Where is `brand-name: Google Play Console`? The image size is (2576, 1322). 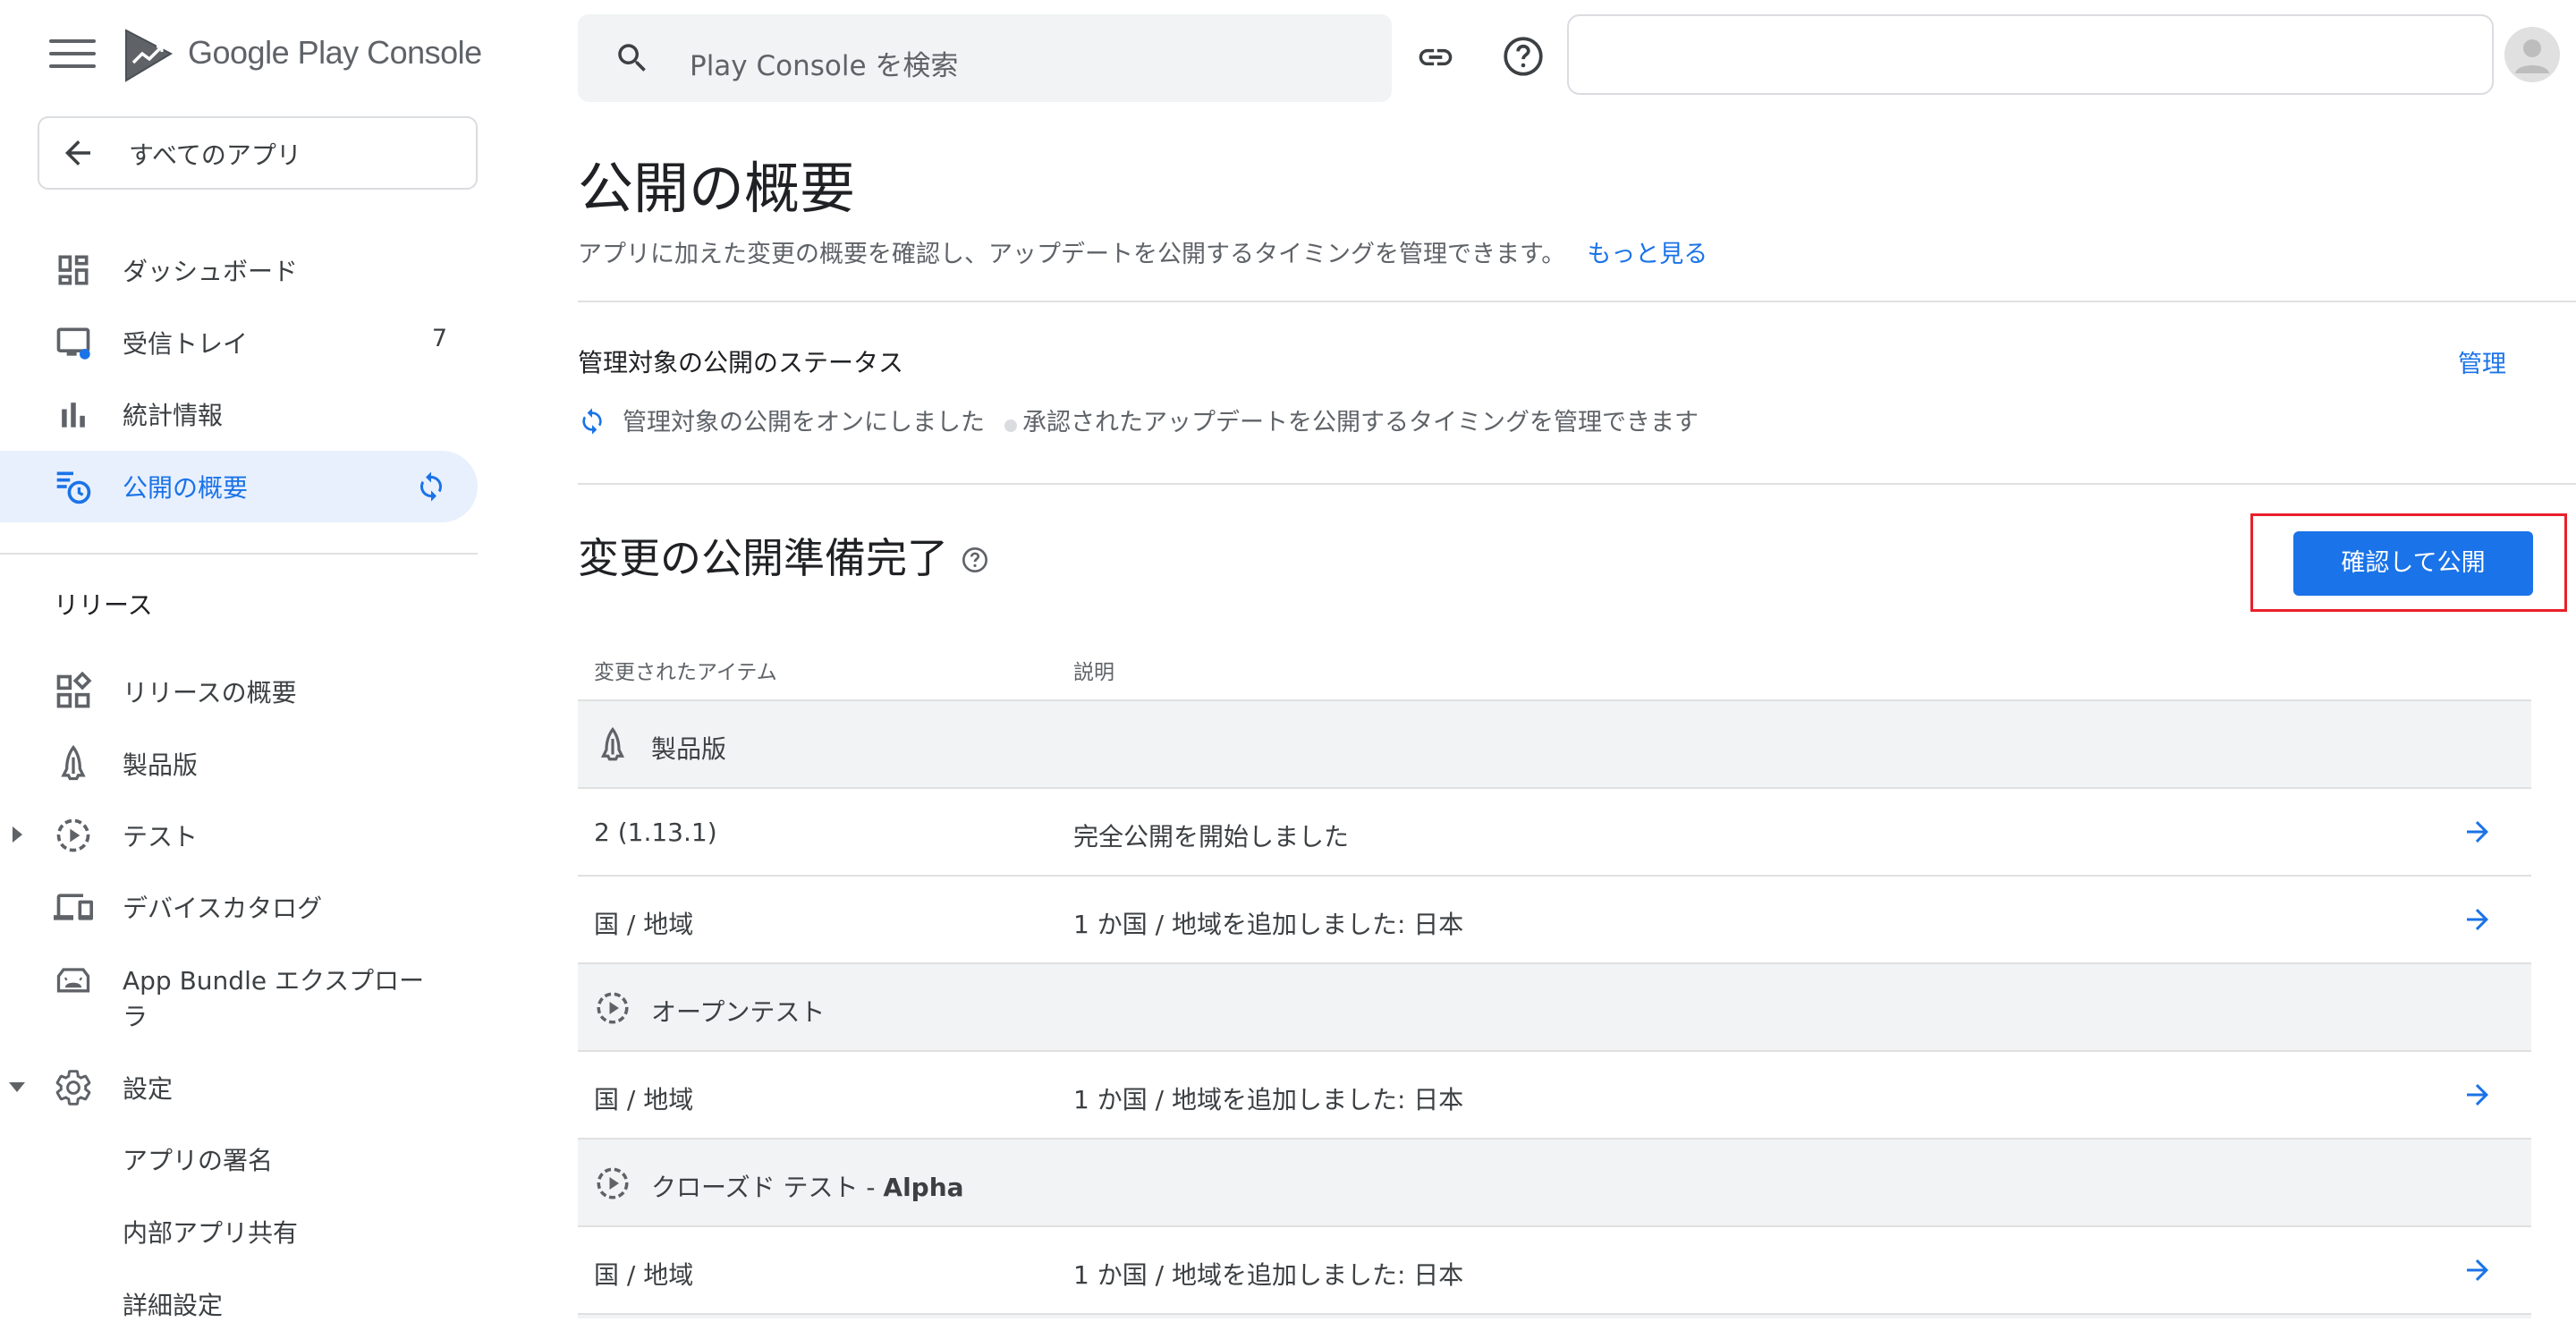
brand-name: Google Play Console is located at coordinates (335, 53).